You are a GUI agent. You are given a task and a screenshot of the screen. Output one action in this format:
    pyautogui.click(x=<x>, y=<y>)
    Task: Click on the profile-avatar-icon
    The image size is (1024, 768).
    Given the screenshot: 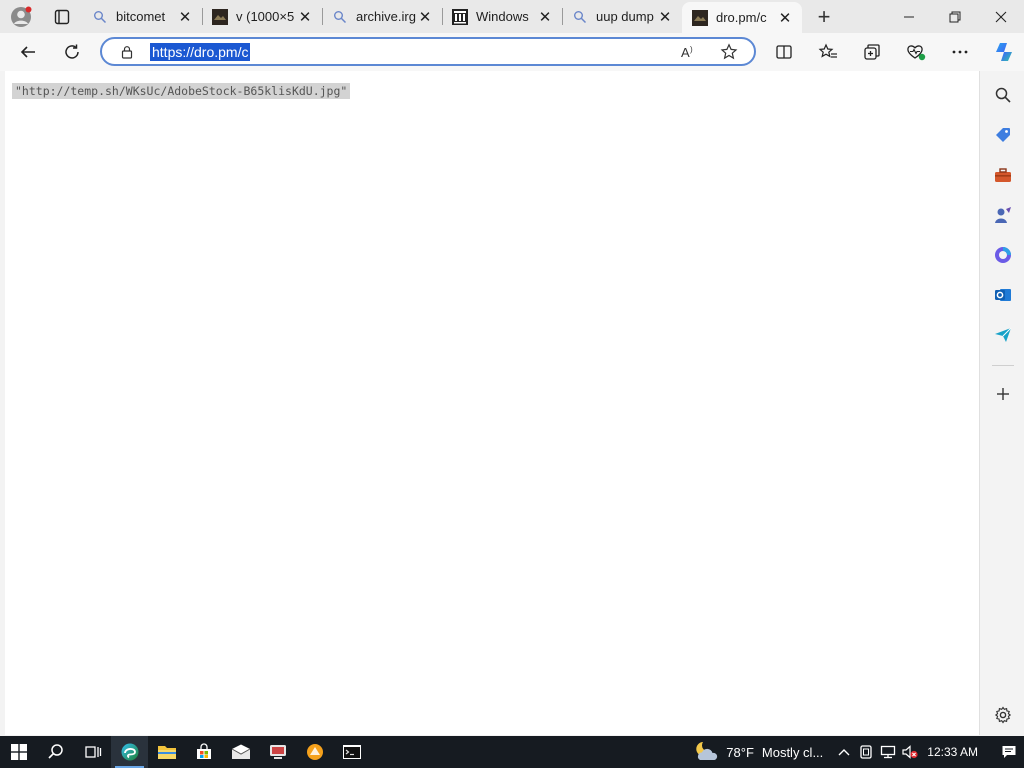 What is the action you would take?
    pyautogui.click(x=21, y=16)
    